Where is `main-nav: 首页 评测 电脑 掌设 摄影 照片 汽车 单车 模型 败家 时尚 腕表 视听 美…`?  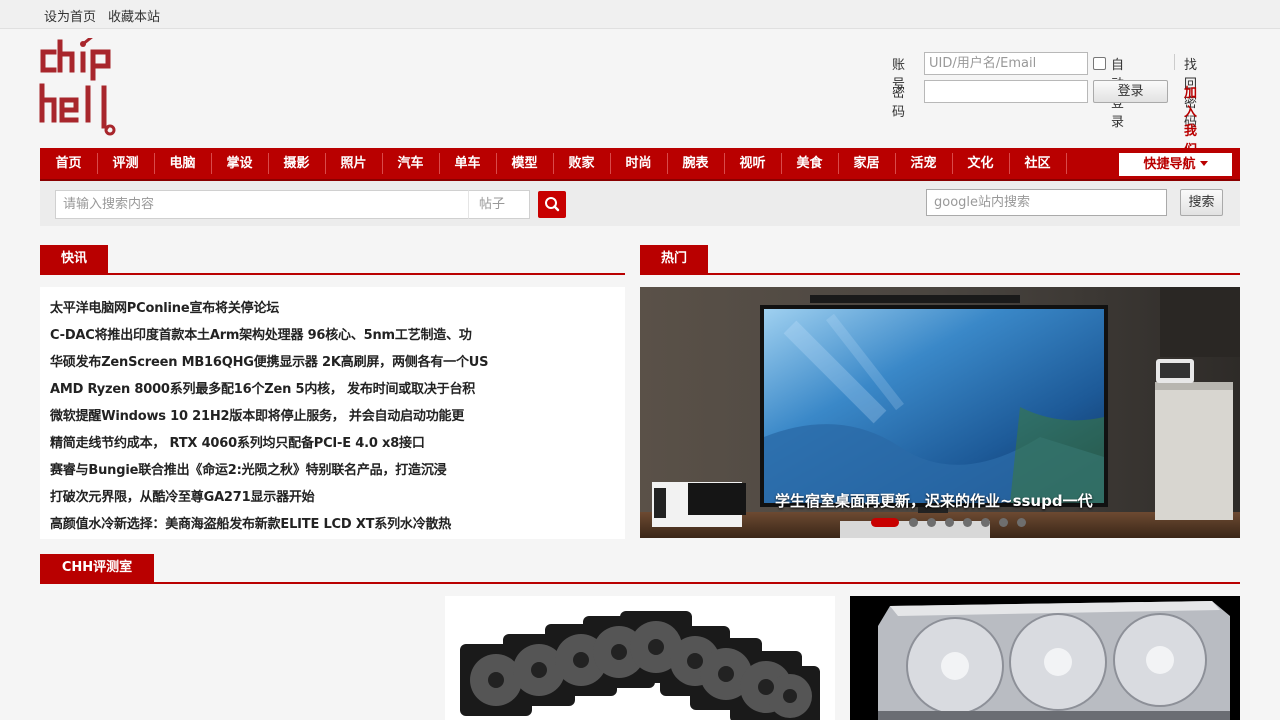 main-nav: 首页 评测 电脑 掌设 摄影 照片 汽车 单车 模型 败家 时尚 腕表 视听 美… is located at coordinates (640, 164).